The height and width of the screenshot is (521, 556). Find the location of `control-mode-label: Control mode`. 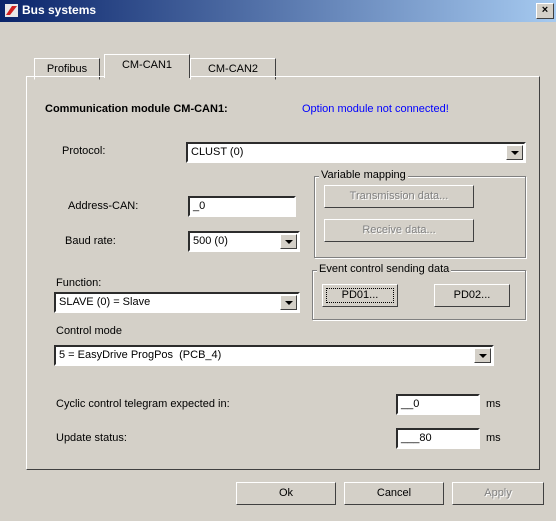

control-mode-label: Control mode is located at coordinates (89, 331).